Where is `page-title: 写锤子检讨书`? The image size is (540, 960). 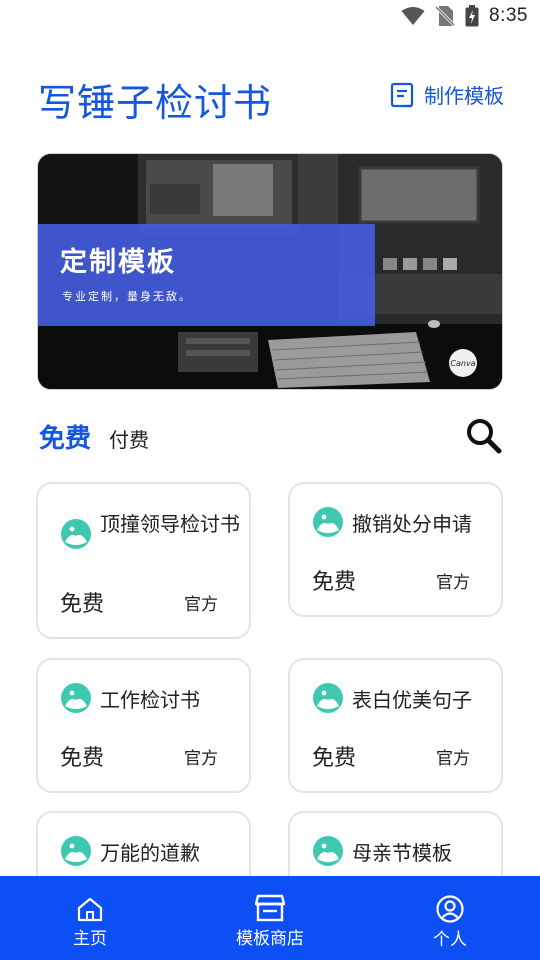 page-title: 写锤子检讨书 is located at coordinates (155, 103).